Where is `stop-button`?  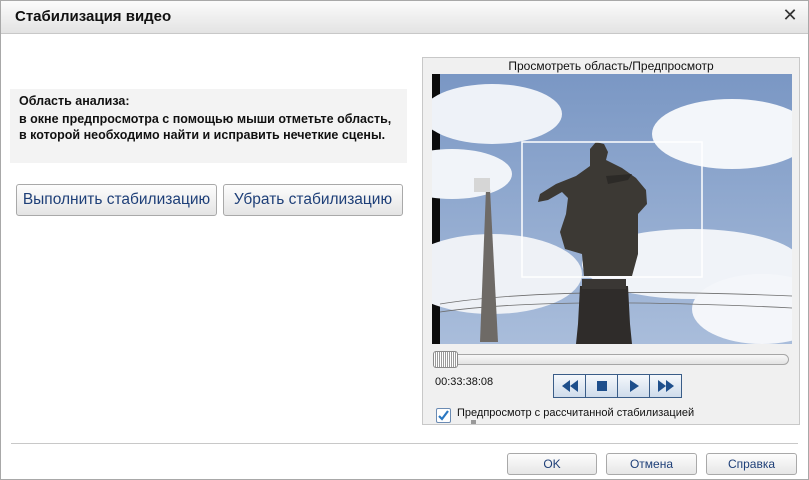
stop-button is located at coordinates (601, 386).